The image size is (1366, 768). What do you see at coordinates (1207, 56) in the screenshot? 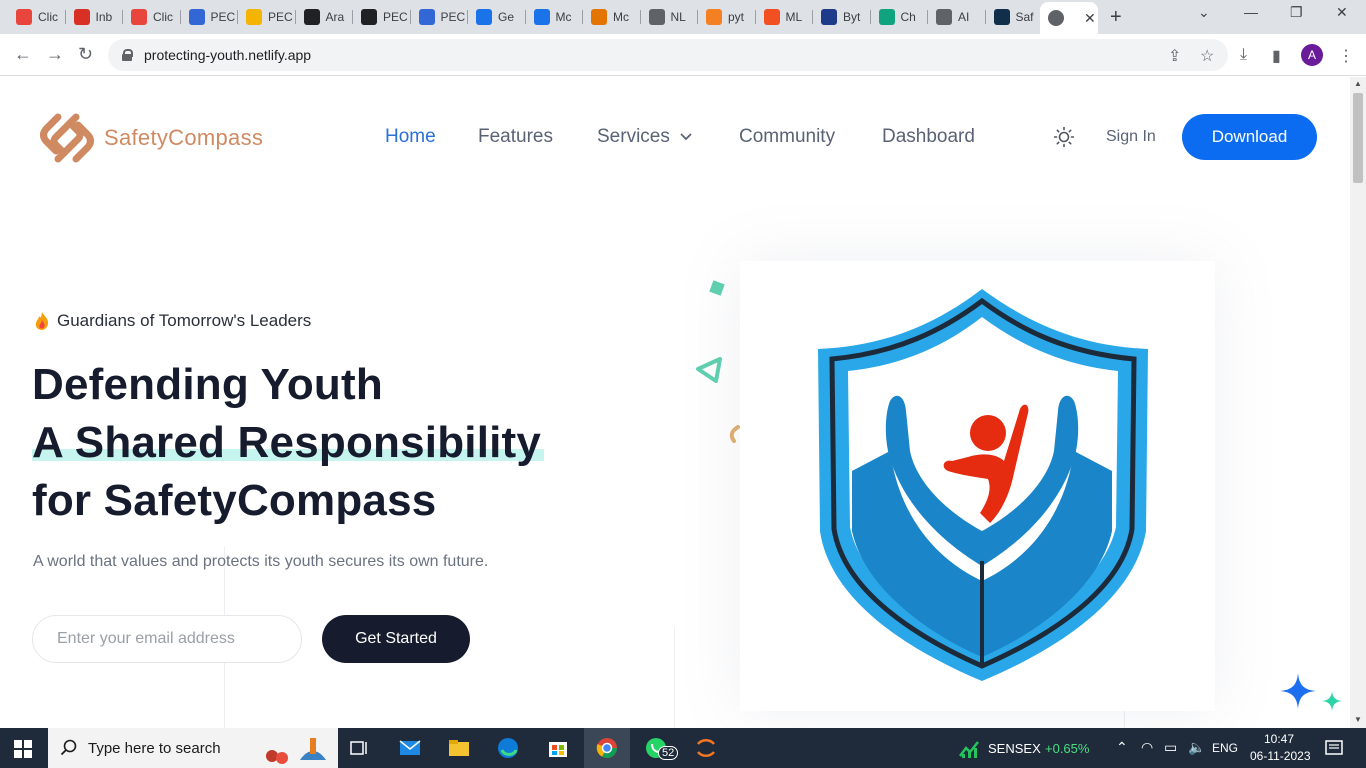
I see `star-icon: ☆` at bounding box center [1207, 56].